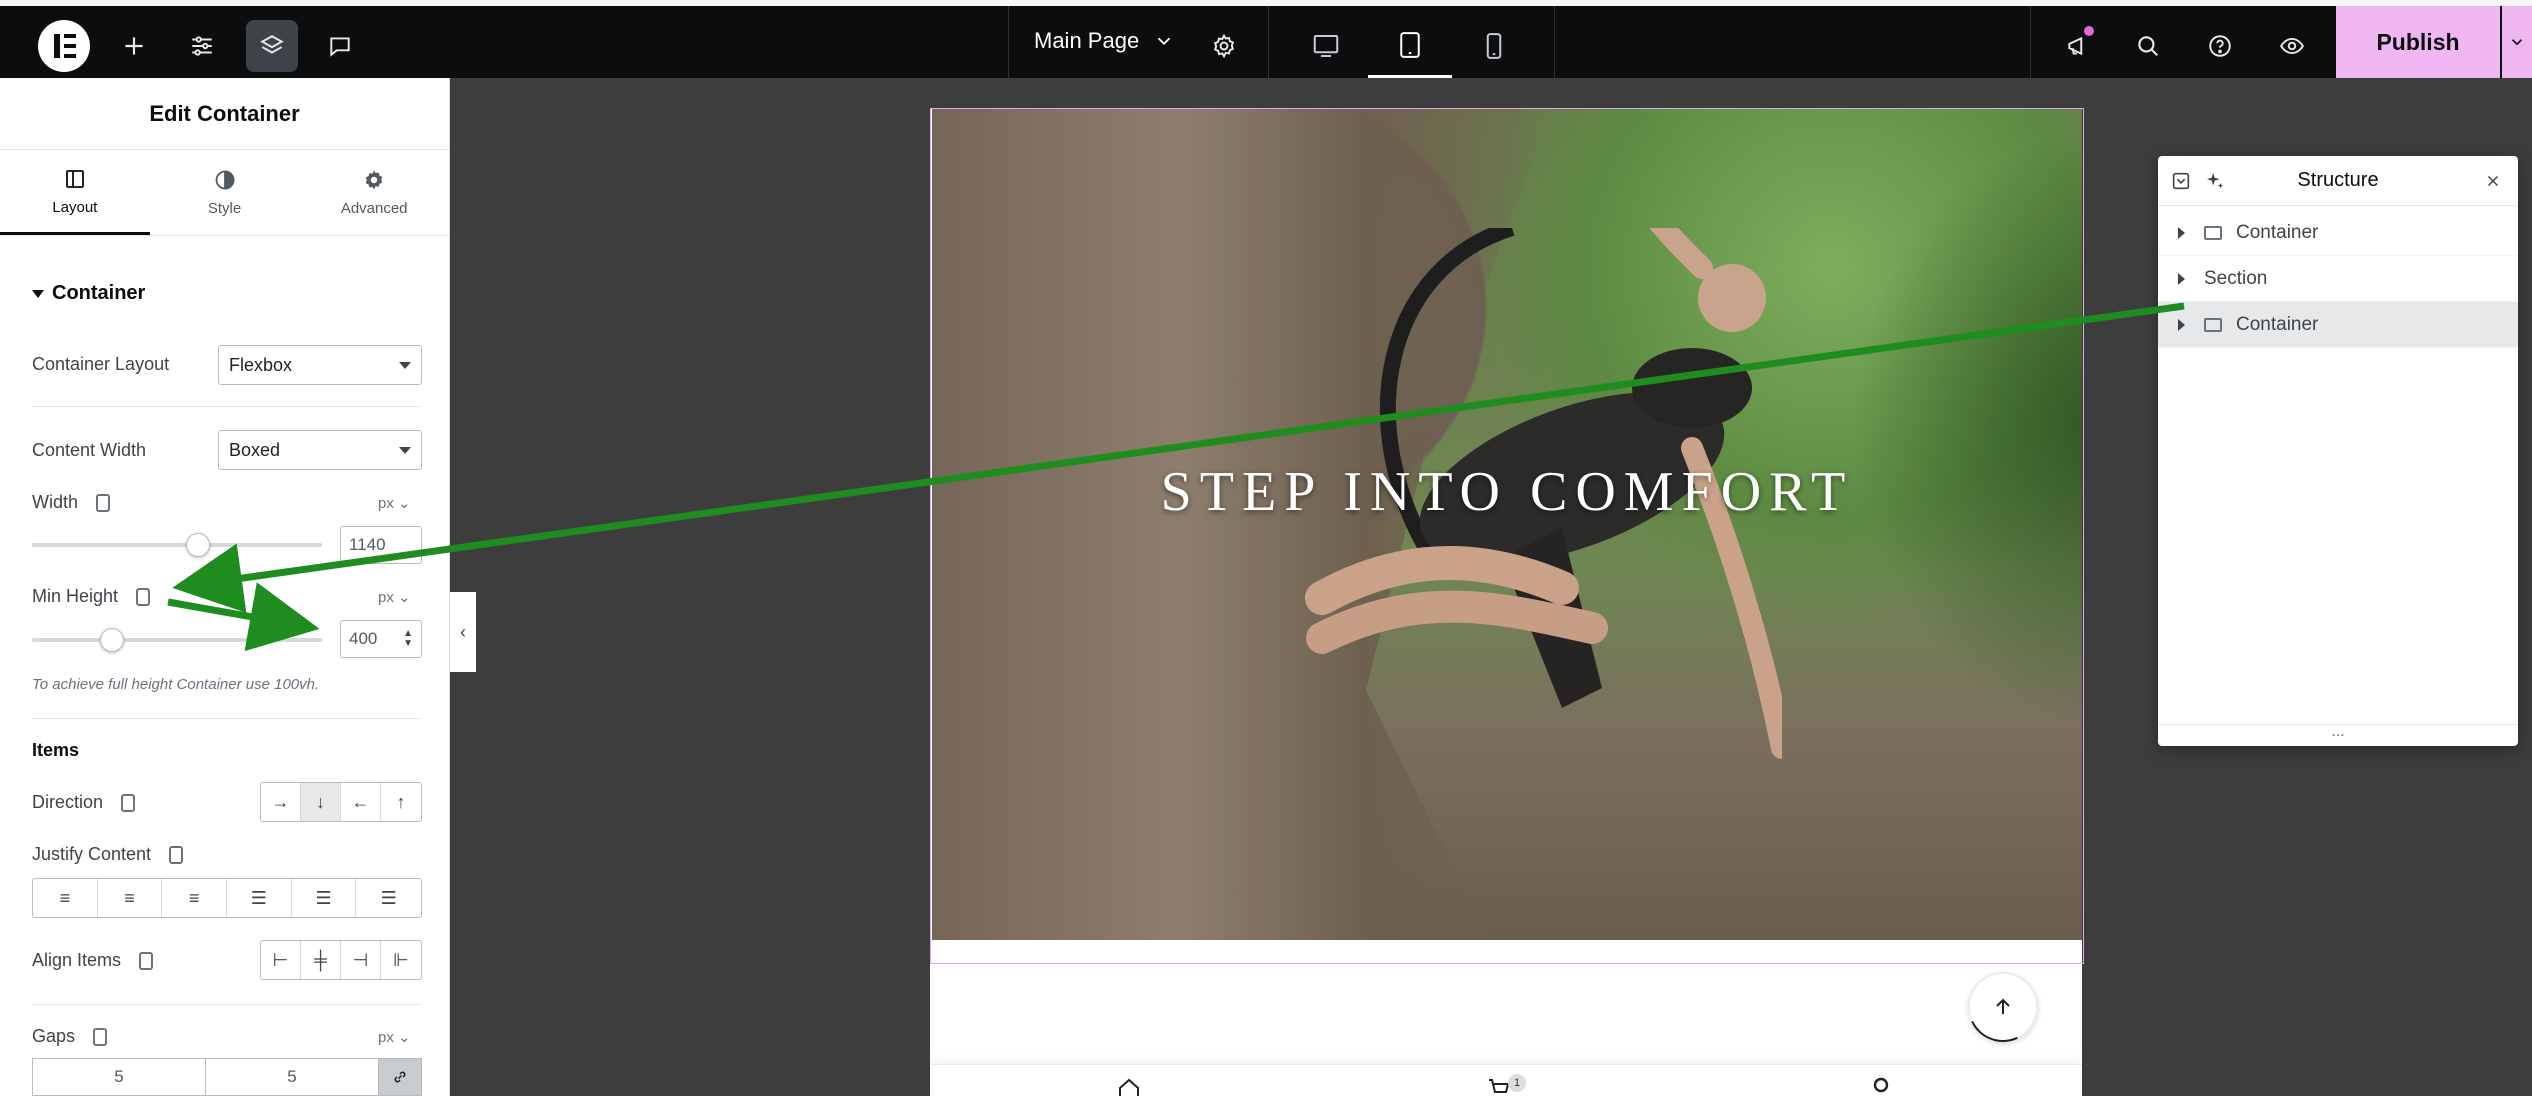  What do you see at coordinates (2338, 180) in the screenshot?
I see `structure-title: Structure` at bounding box center [2338, 180].